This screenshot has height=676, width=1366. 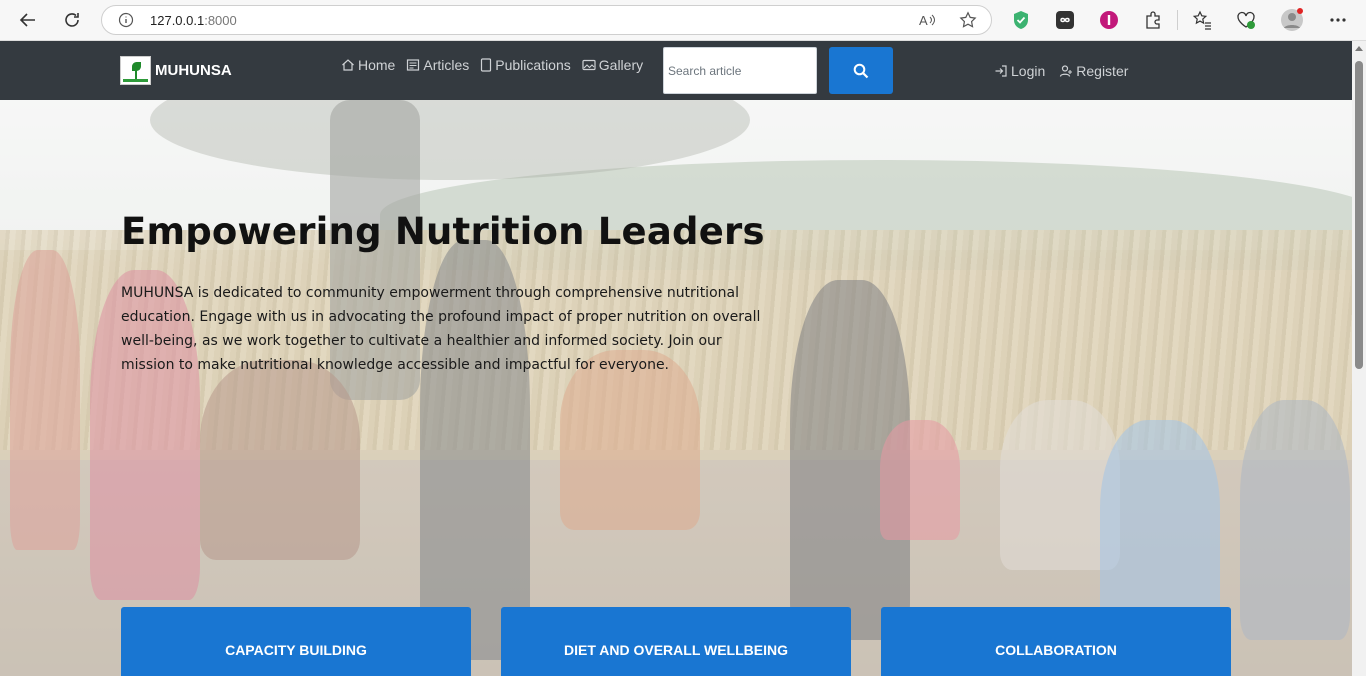 I want to click on main-nav: Home Articles Publications Gallery, so click(x=497, y=65).